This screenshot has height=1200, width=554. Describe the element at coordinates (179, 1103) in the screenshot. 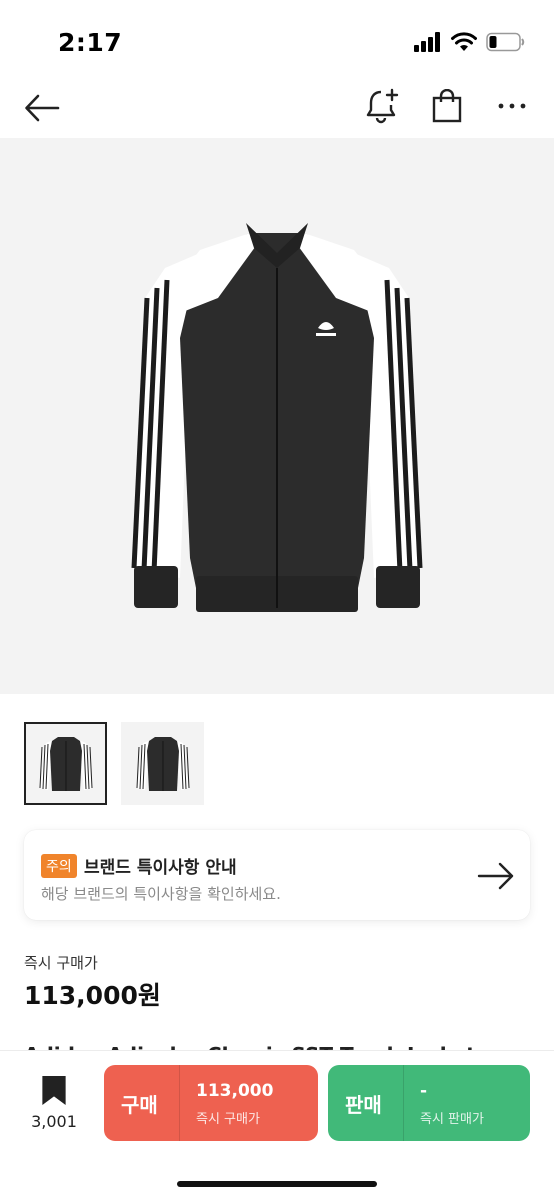

I see `buy-button-divider` at that location.